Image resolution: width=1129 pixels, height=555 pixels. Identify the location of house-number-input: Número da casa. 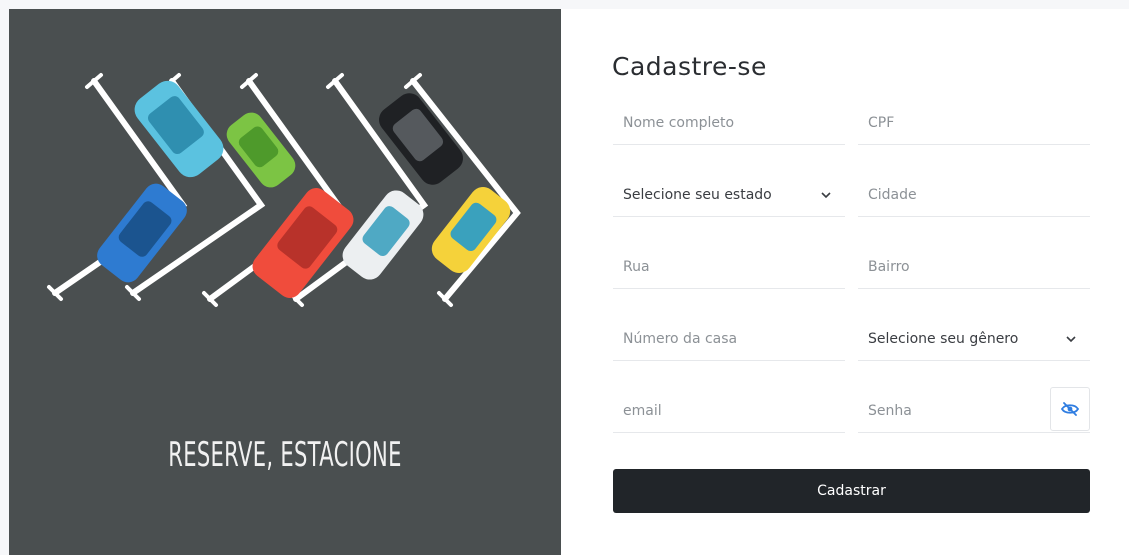
(729, 339).